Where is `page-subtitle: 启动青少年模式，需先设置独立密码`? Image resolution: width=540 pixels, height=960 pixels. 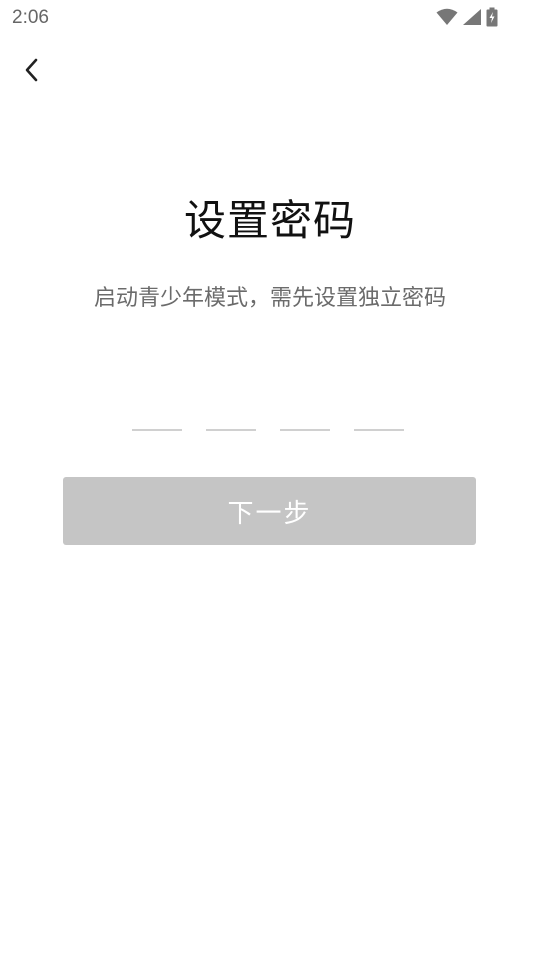
page-subtitle: 启动青少年模式，需先设置独立密码 is located at coordinates (269, 298).